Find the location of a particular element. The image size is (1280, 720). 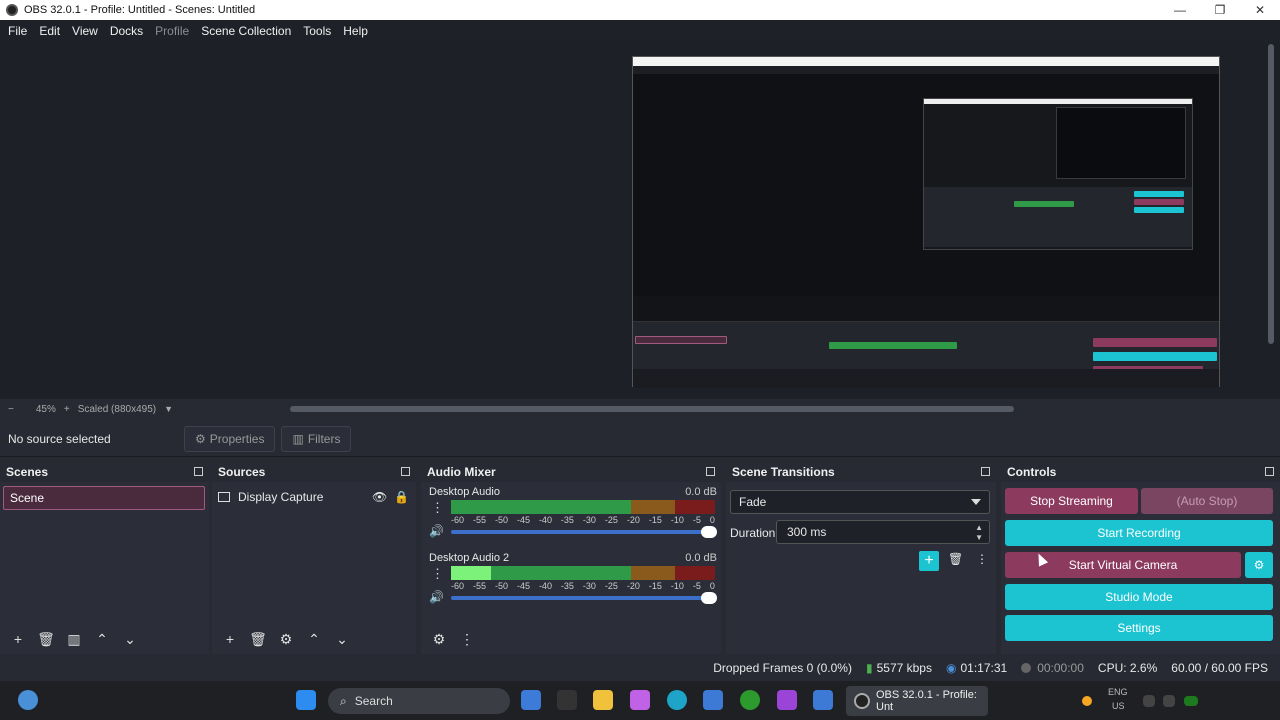

remove-scene-button: 🗑 is located at coordinates (46, 639).